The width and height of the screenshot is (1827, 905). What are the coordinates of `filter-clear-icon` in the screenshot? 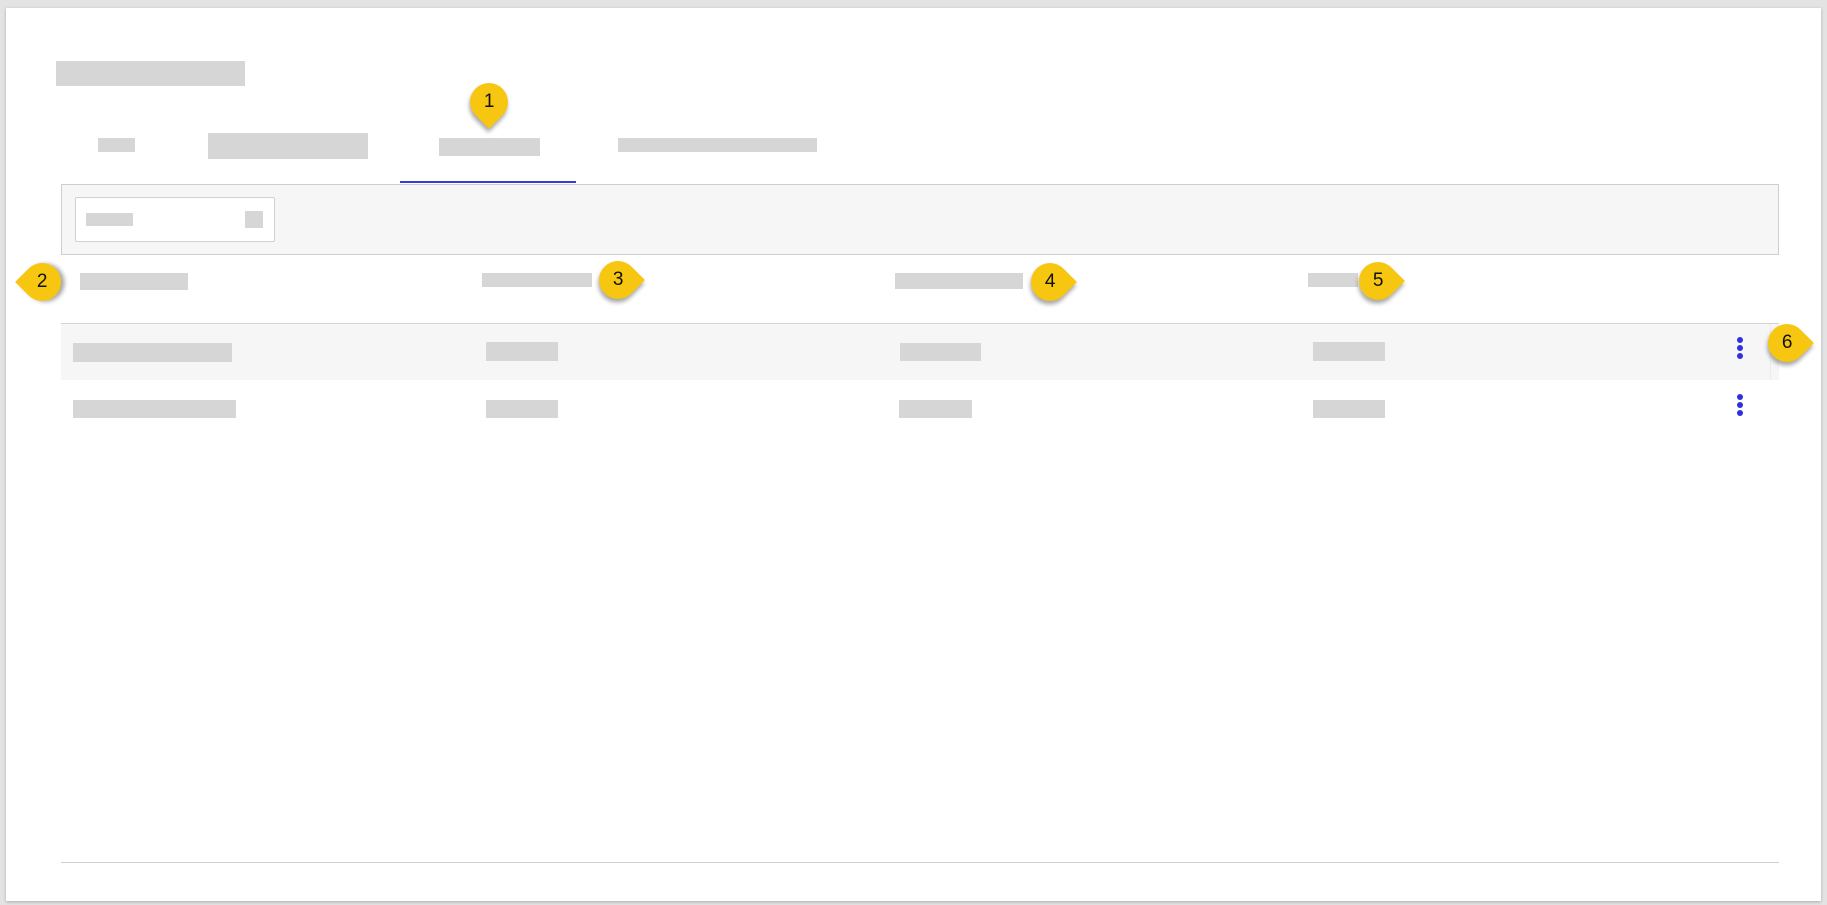 It's located at (254, 219).